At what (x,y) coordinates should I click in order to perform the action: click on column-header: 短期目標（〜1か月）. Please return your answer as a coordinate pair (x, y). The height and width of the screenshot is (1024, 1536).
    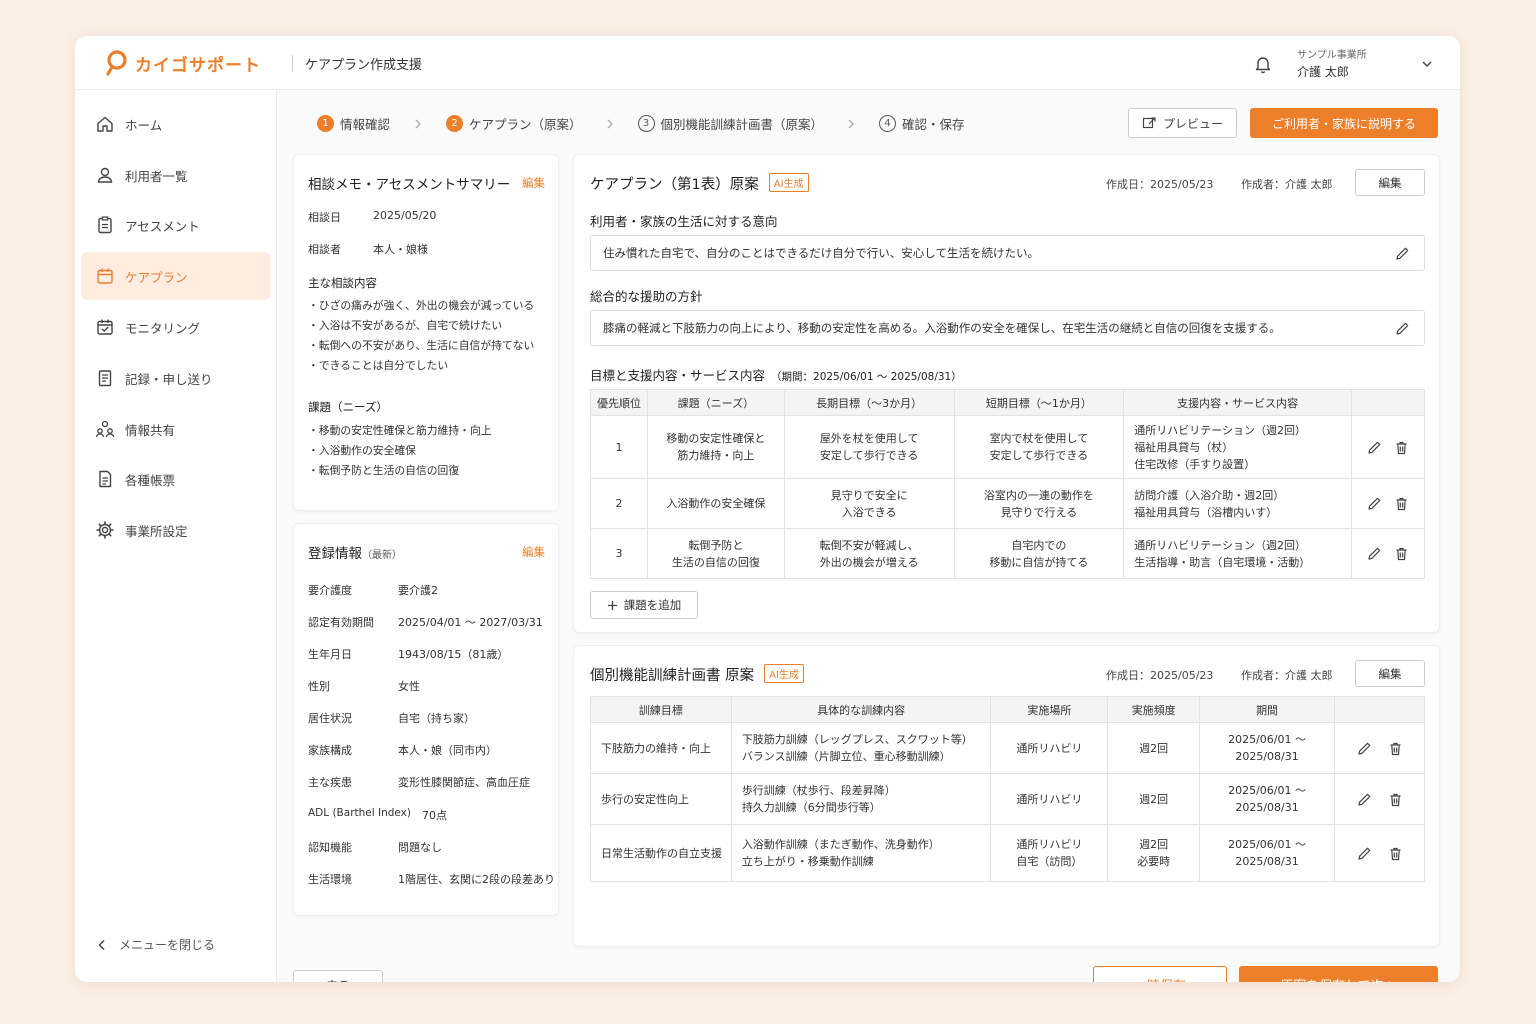
    Looking at the image, I should click on (1039, 402).